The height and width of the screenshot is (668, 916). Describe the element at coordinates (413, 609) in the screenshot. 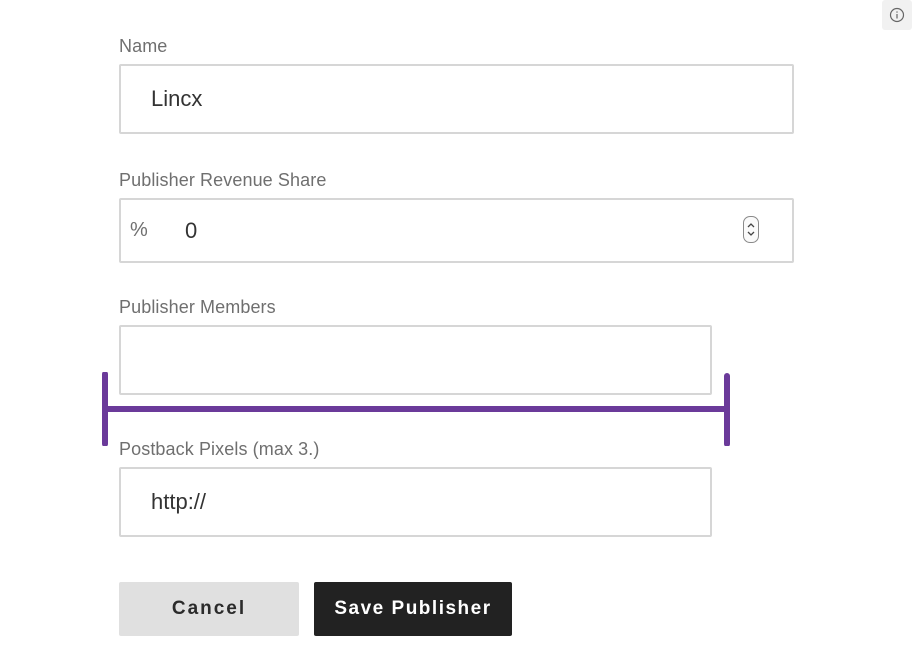

I see `save-publisher-button: Save Publisher` at that location.